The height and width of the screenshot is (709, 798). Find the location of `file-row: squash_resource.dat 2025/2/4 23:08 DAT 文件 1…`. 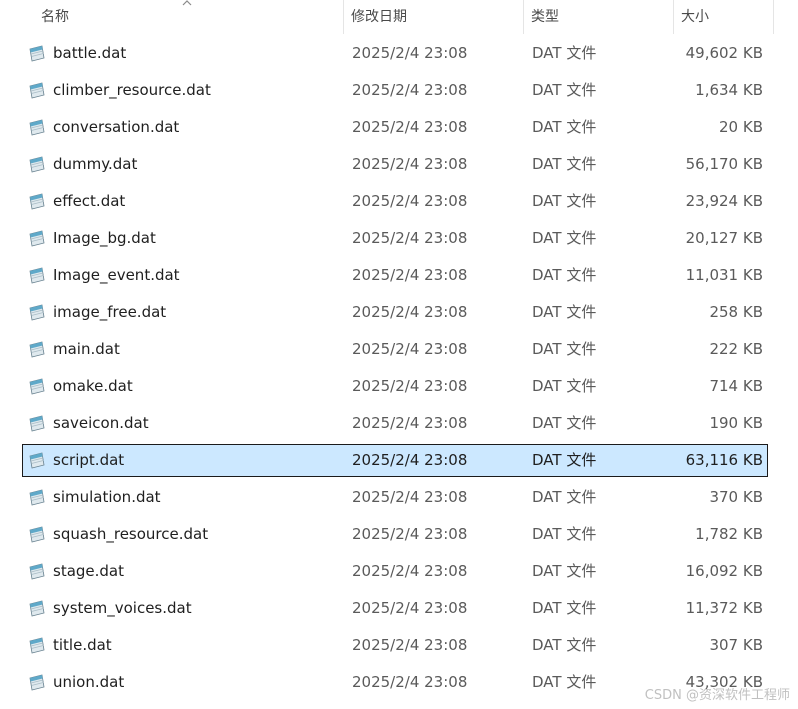

file-row: squash_resource.dat 2025/2/4 23:08 DAT 文件 1… is located at coordinates (395, 534).